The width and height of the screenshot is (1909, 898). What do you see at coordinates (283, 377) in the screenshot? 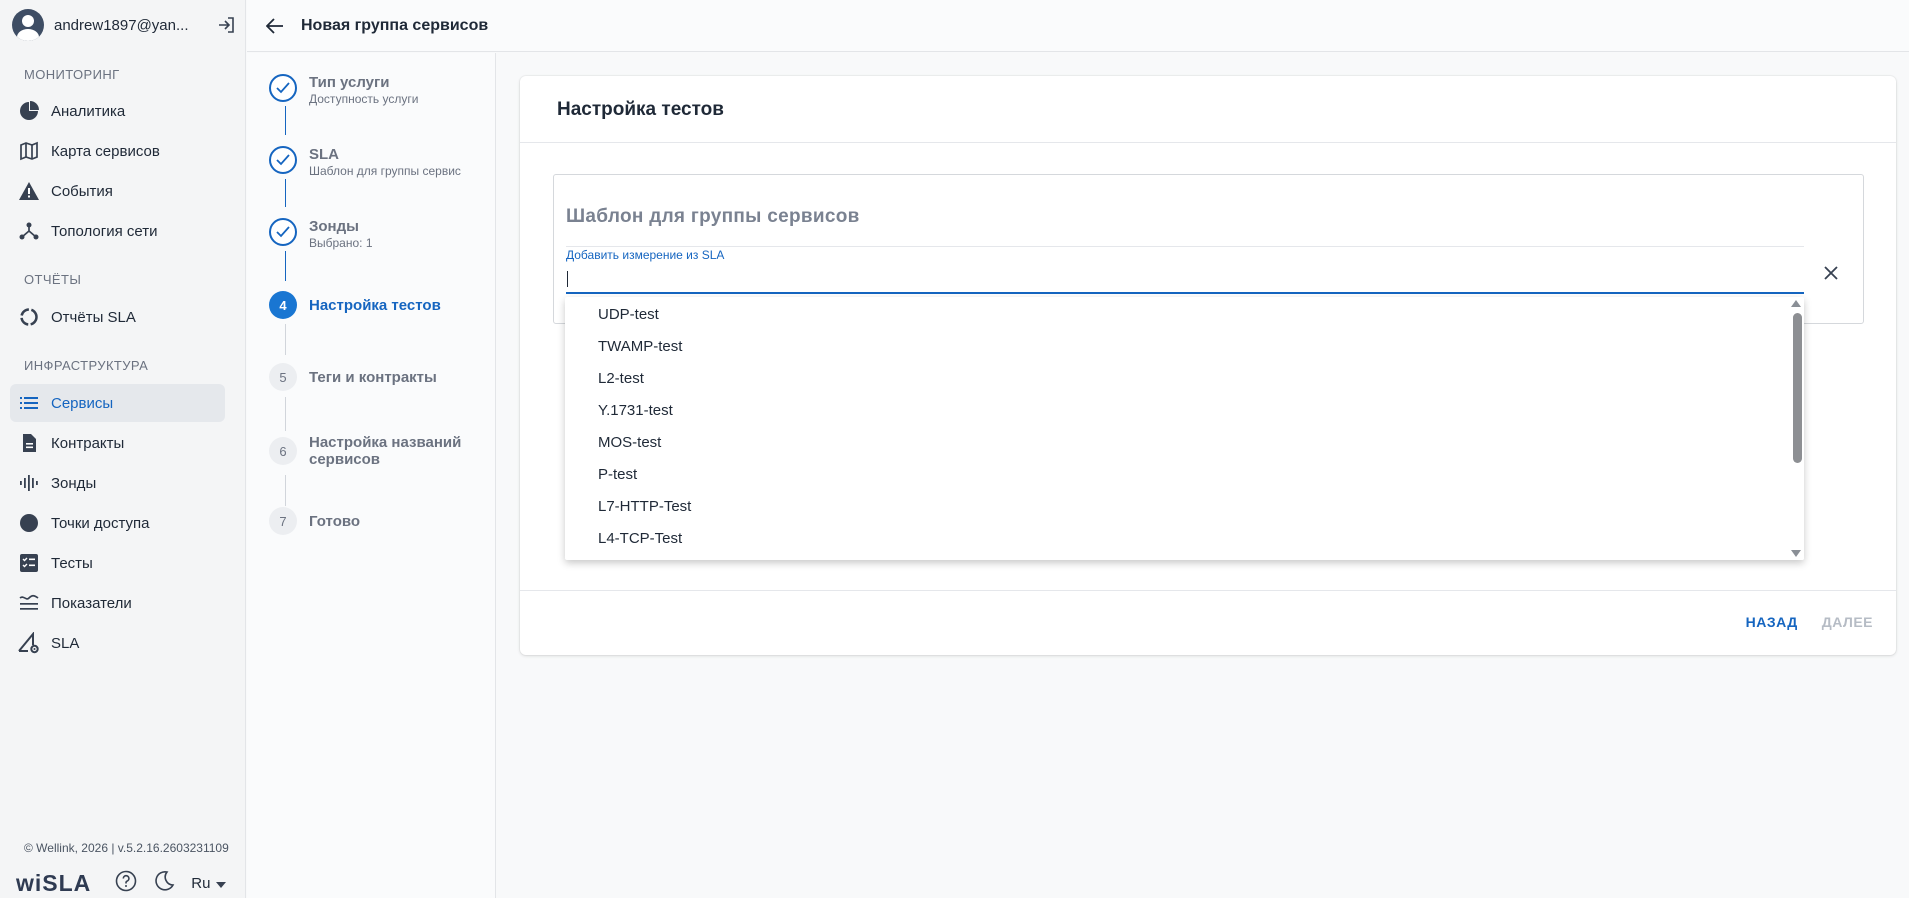
I see `step-number: 5` at bounding box center [283, 377].